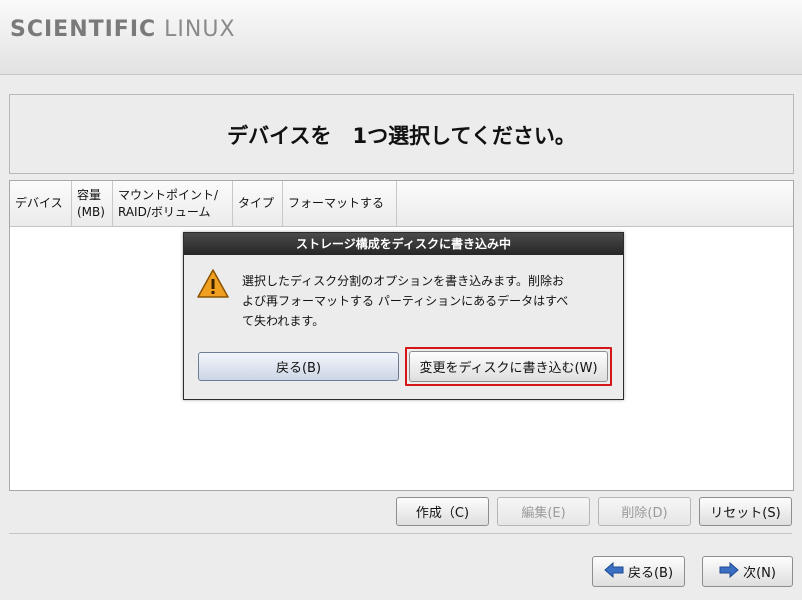 The height and width of the screenshot is (600, 802). I want to click on edit-button: 編集(E), so click(543, 511).